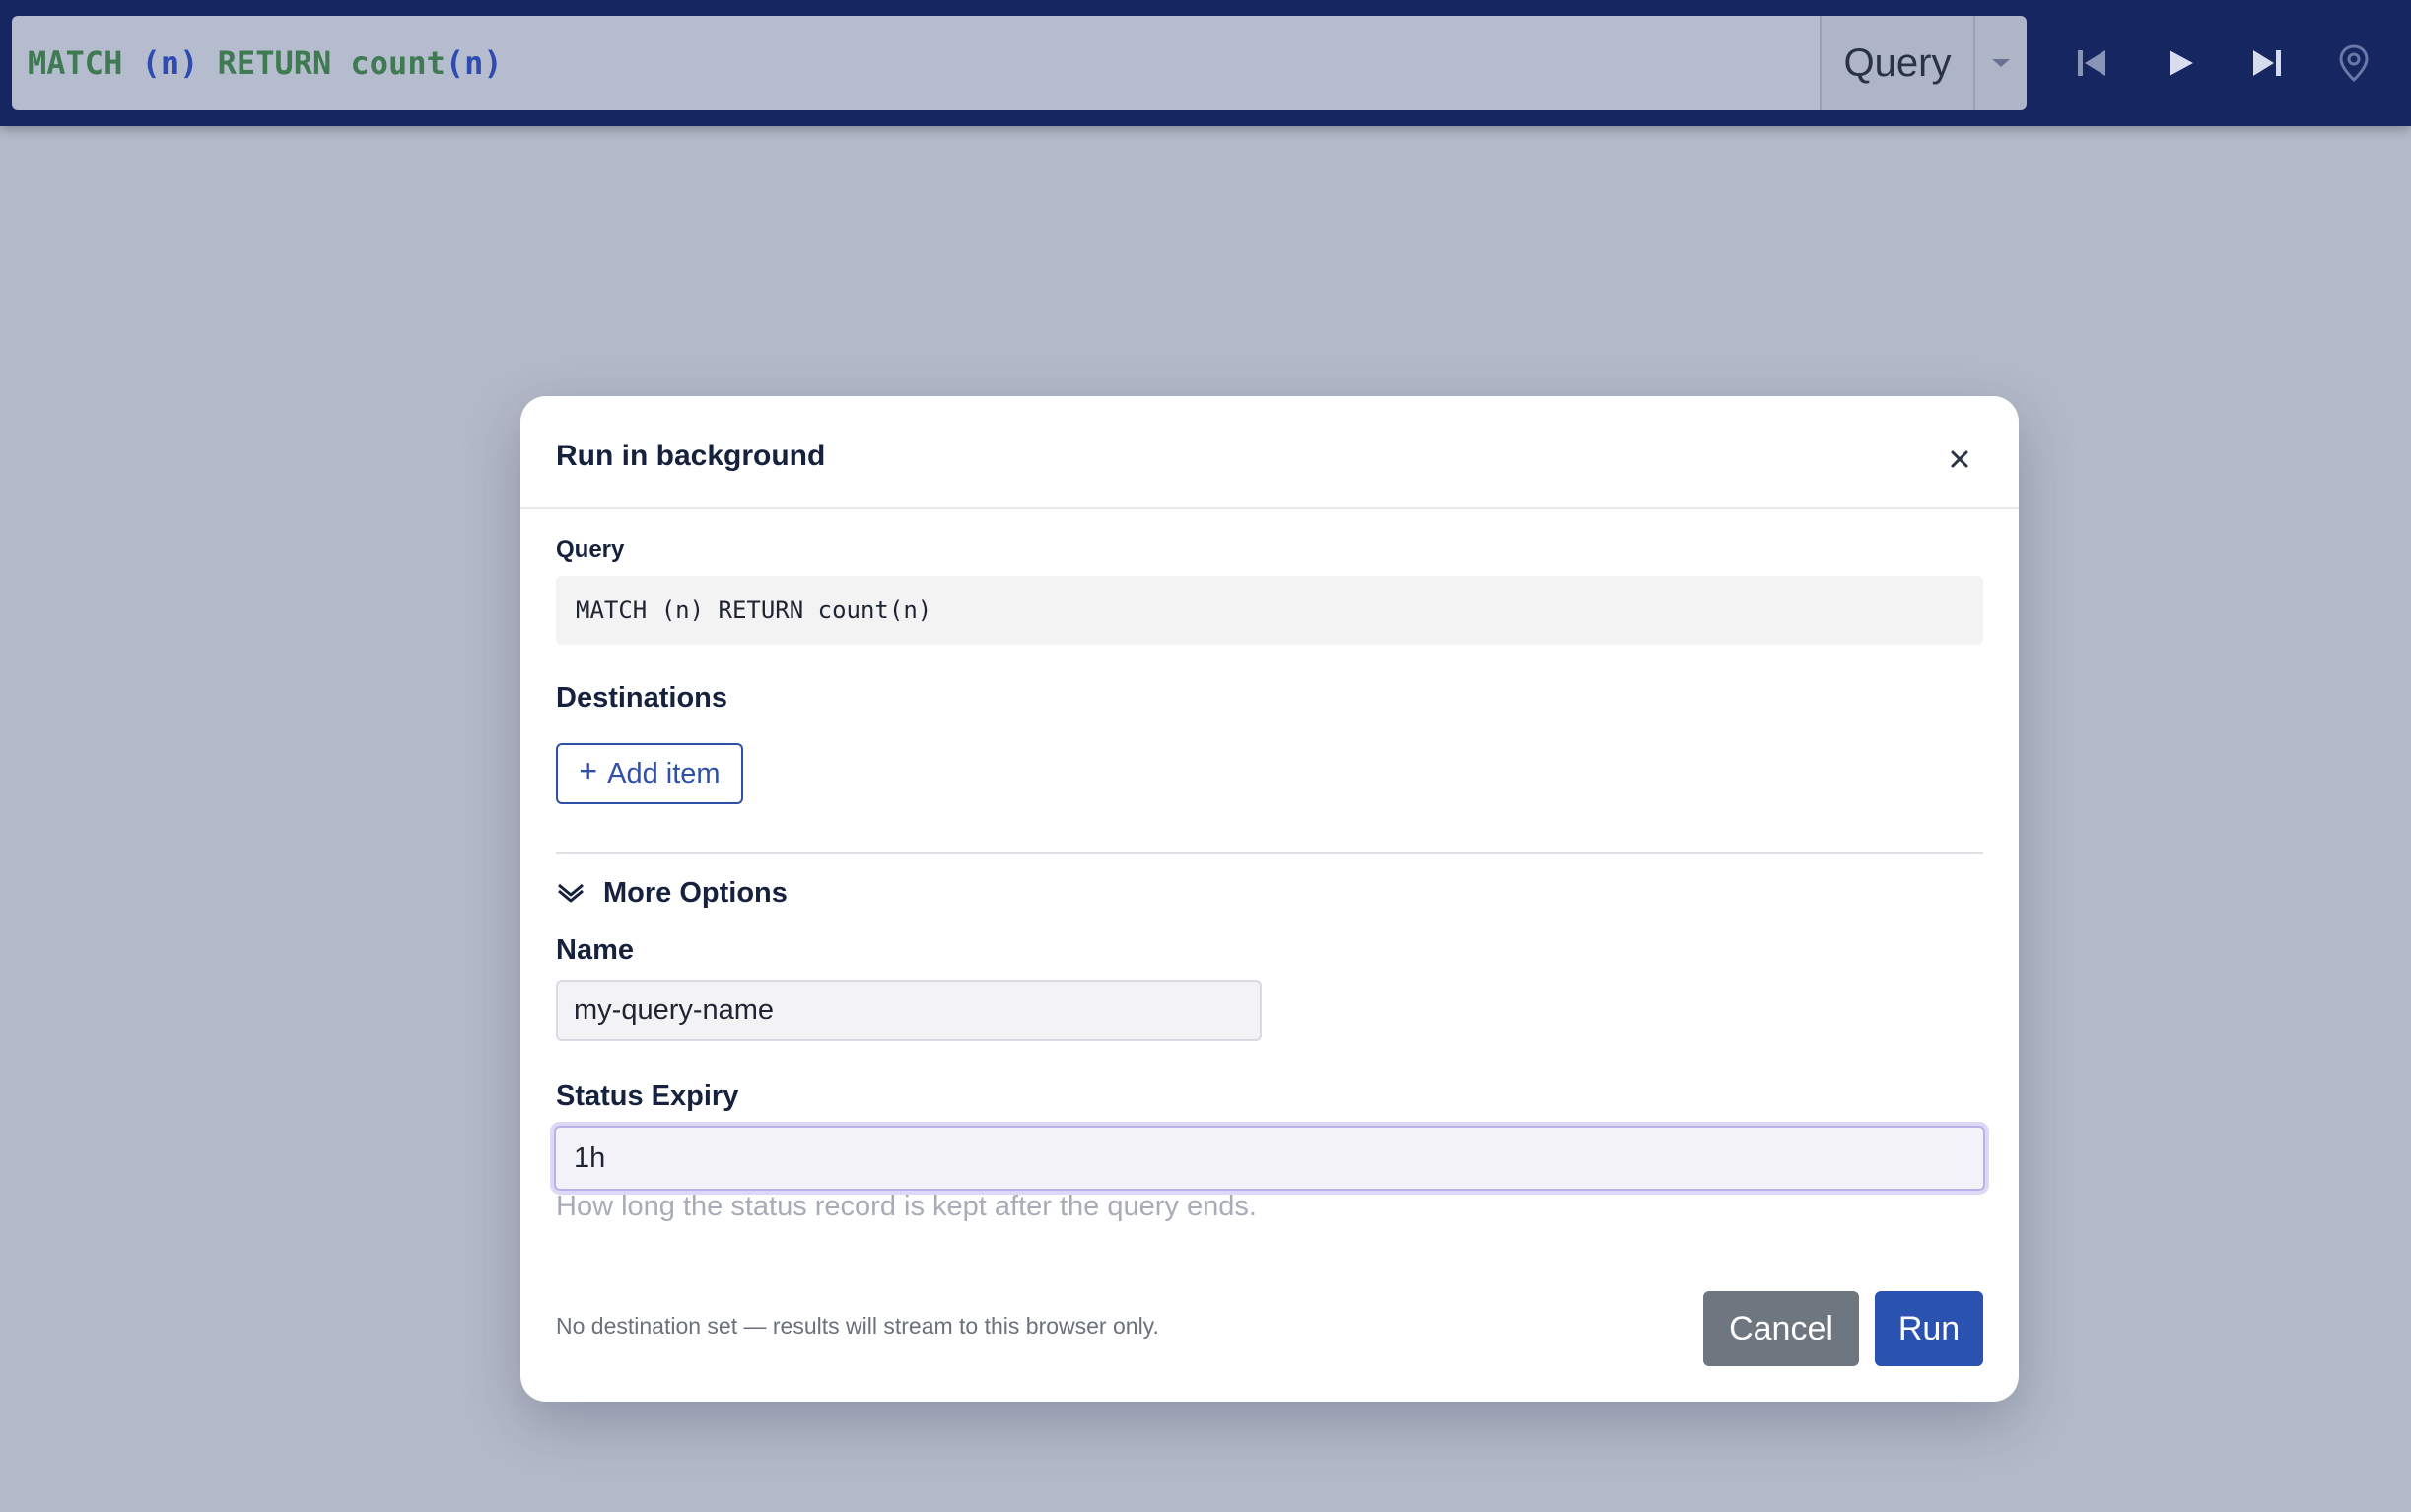 This screenshot has height=1512, width=2411. What do you see at coordinates (695, 893) in the screenshot?
I see `more-options-label: More Options` at bounding box center [695, 893].